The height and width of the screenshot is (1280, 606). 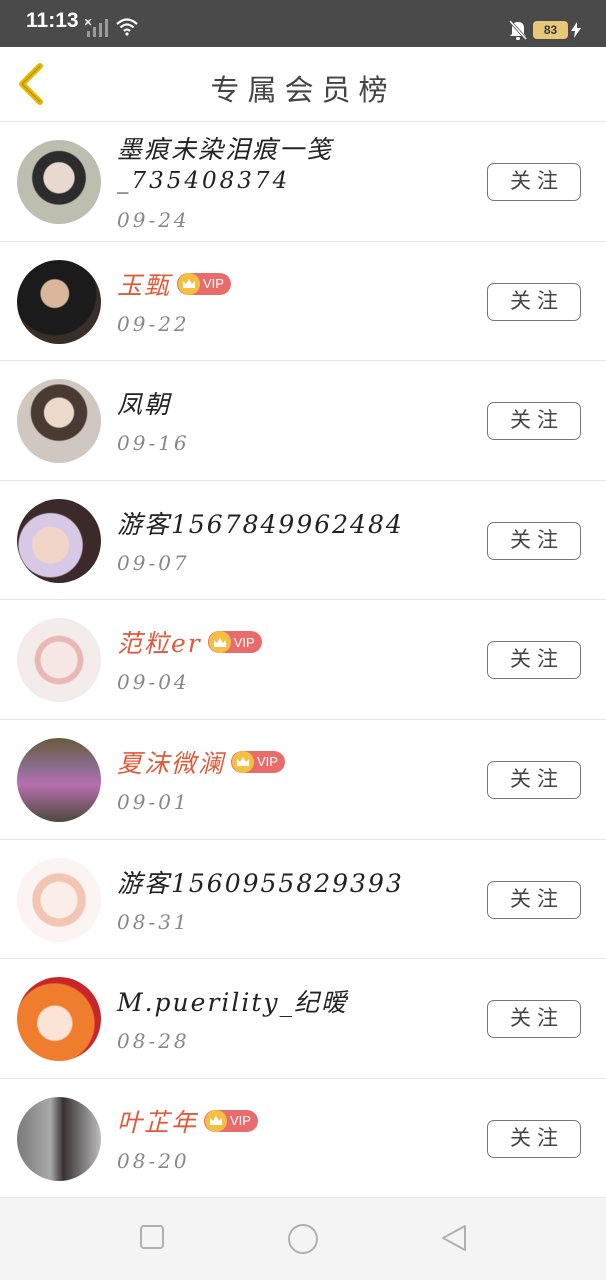 I want to click on member-name: 游客1567849962484, so click(x=260, y=524).